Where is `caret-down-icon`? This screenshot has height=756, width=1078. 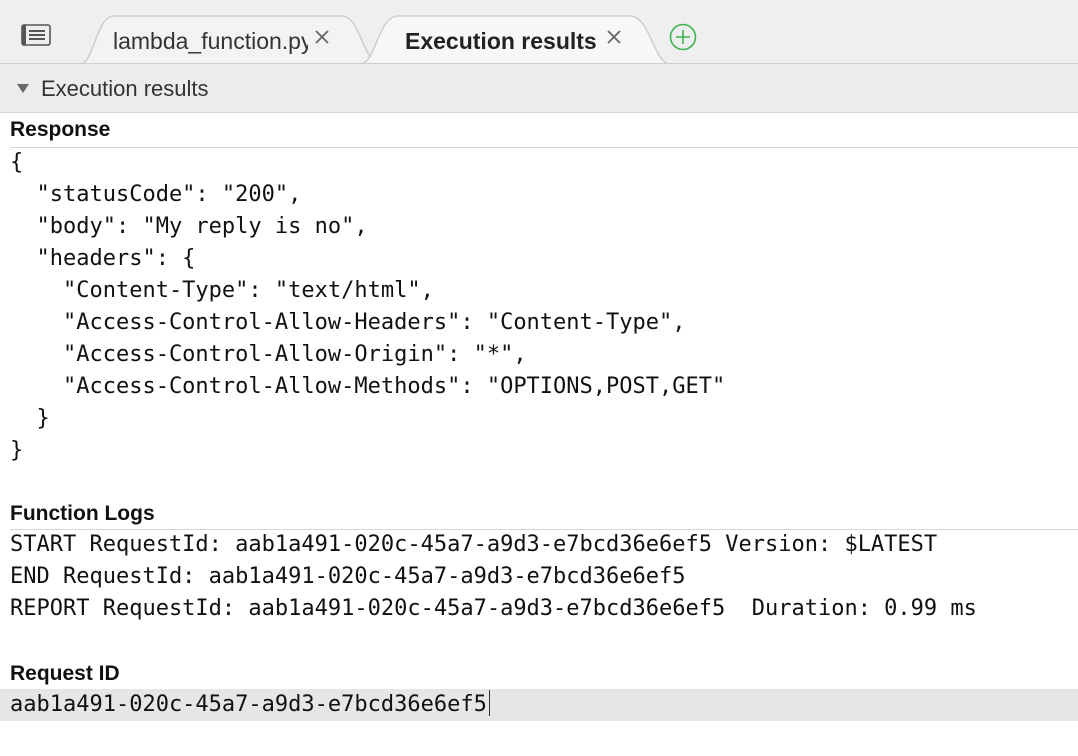
caret-down-icon is located at coordinates (23, 88).